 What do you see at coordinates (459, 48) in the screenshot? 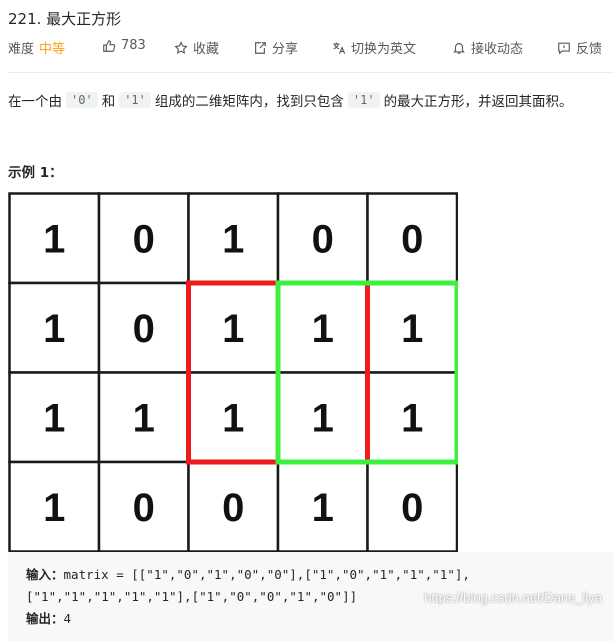
I see `bell-icon` at bounding box center [459, 48].